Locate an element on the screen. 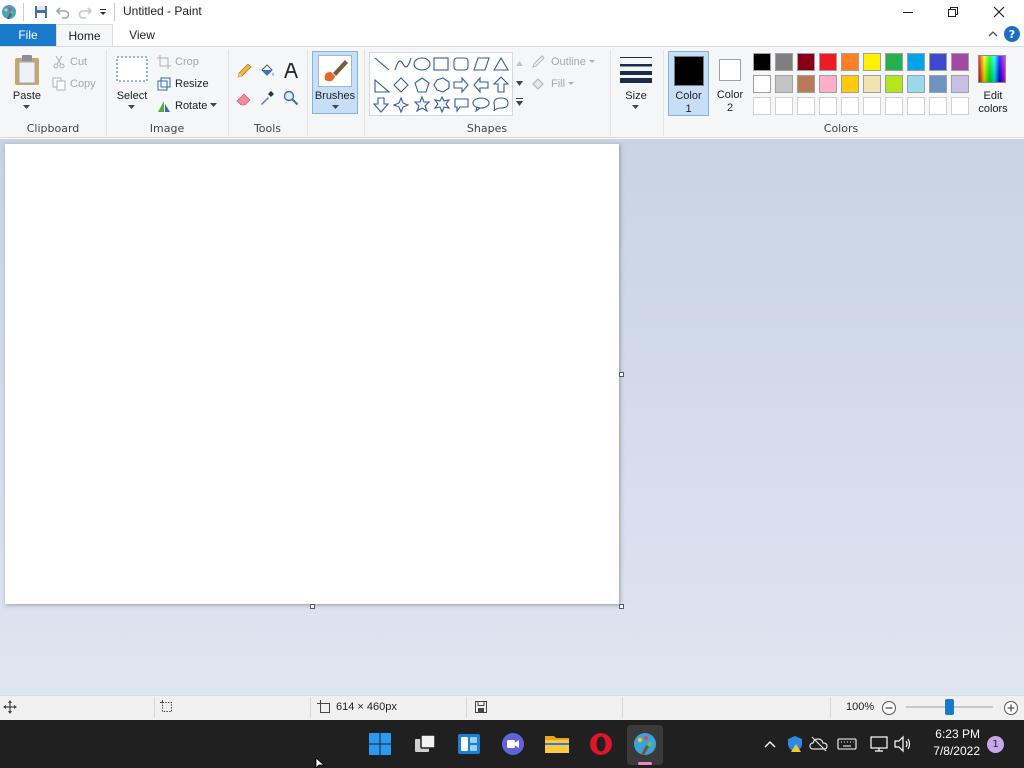 The width and height of the screenshot is (1024, 768). crop-icon is located at coordinates (164, 61).